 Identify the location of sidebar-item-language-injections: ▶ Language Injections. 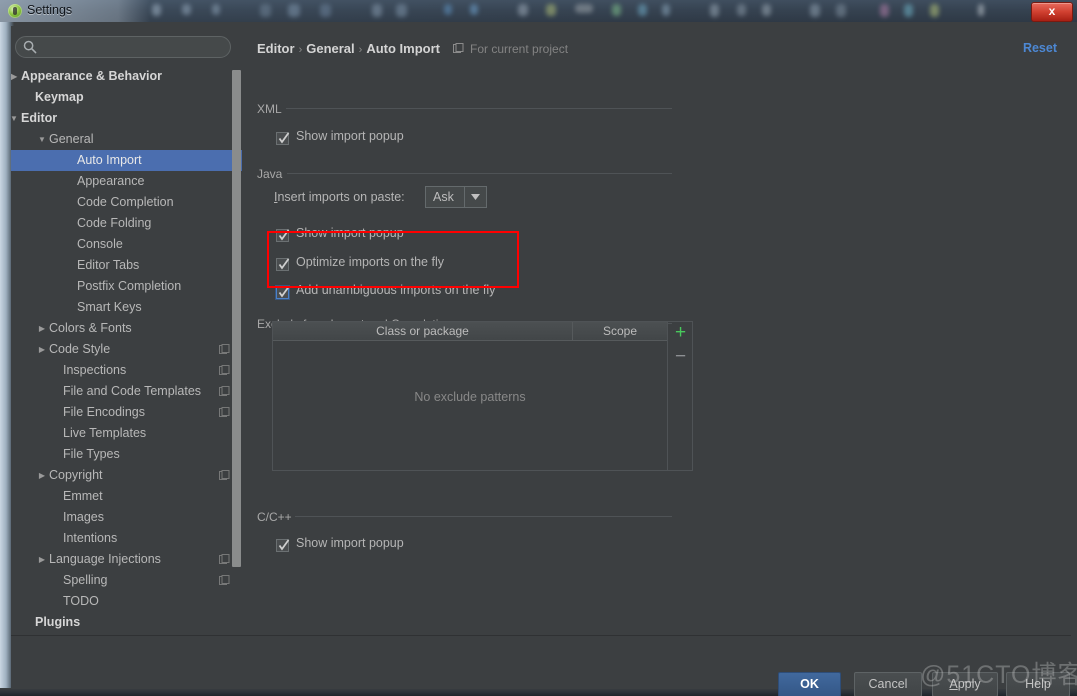
(126, 559).